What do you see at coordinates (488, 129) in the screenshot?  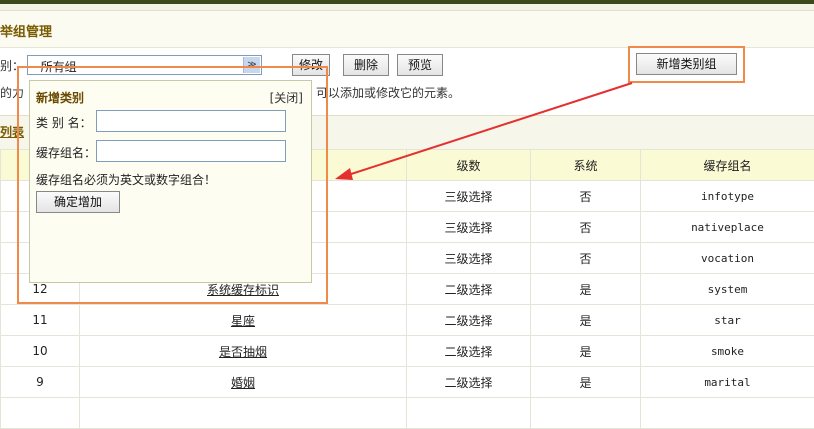 I see `arrow-line` at bounding box center [488, 129].